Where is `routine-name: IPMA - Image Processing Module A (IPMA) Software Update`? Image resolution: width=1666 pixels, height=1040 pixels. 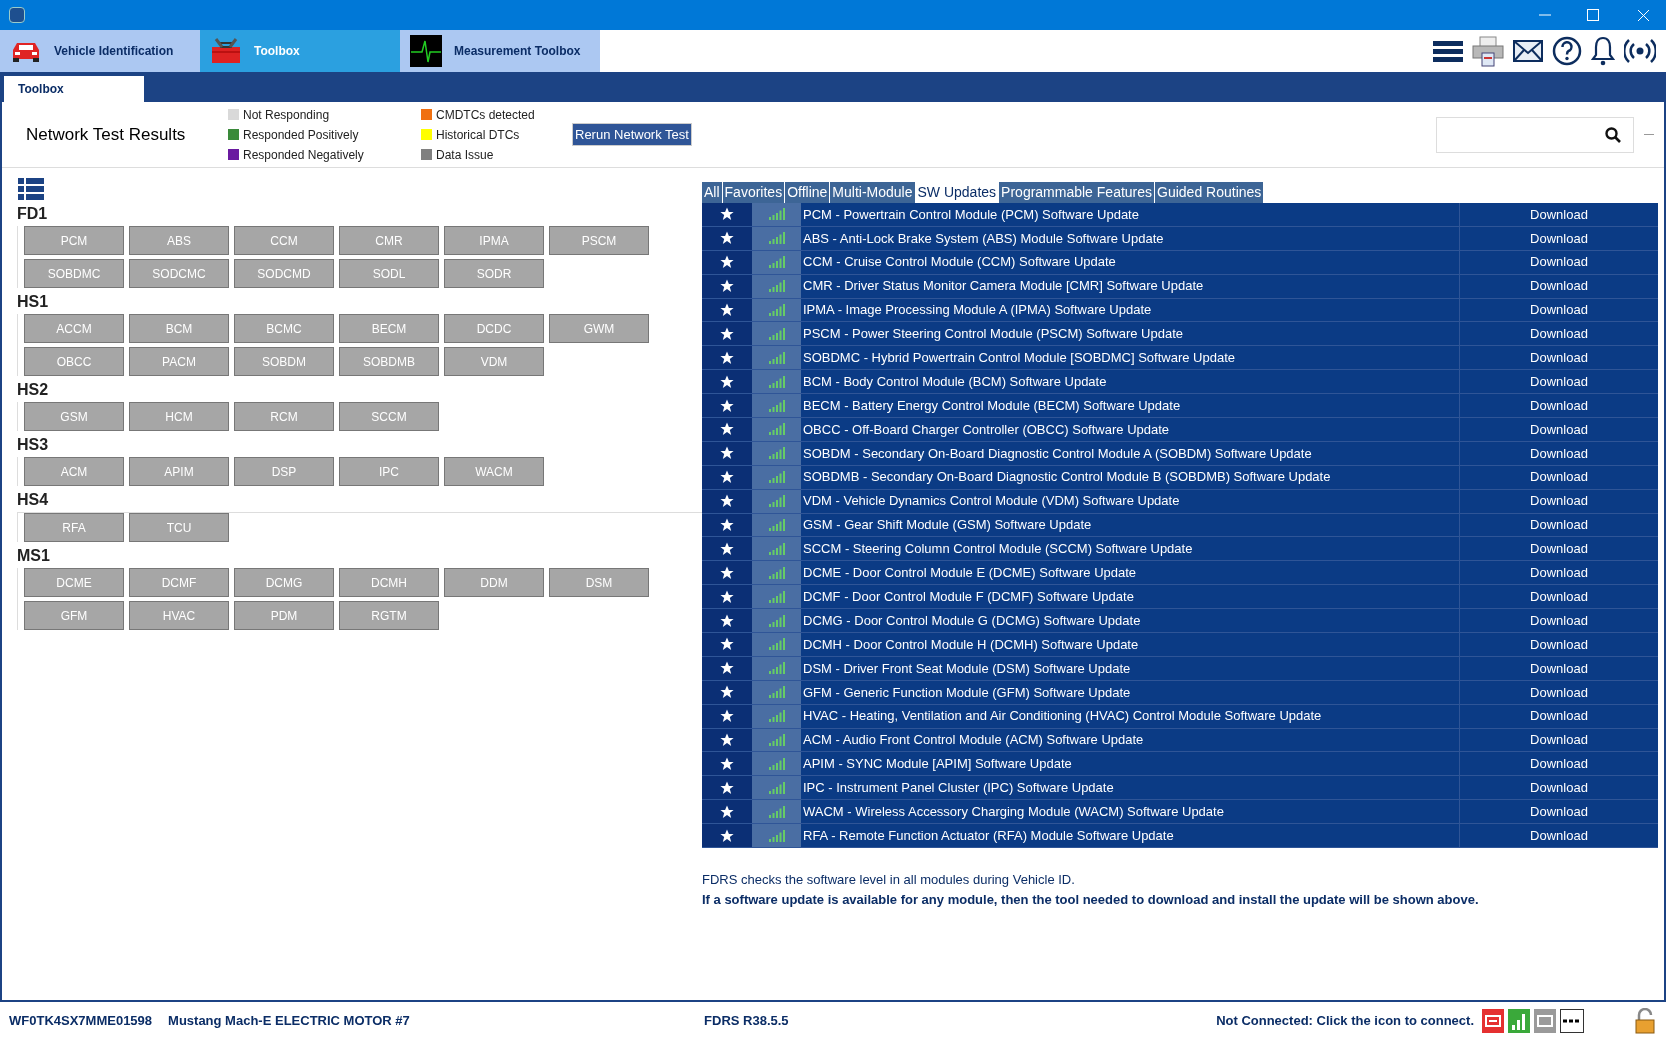 routine-name: IPMA - Image Processing Module A (IPMA) Software Update is located at coordinates (1130, 310).